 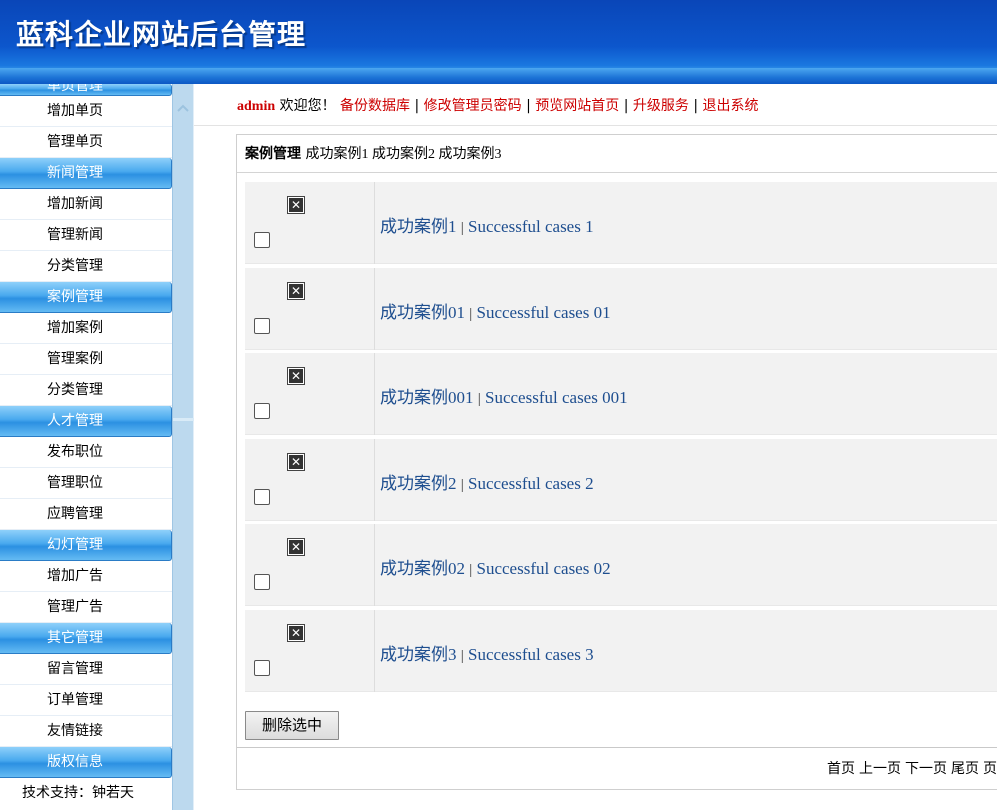 What do you see at coordinates (531, 226) in the screenshot?
I see `case-title-en: Successful cases 1` at bounding box center [531, 226].